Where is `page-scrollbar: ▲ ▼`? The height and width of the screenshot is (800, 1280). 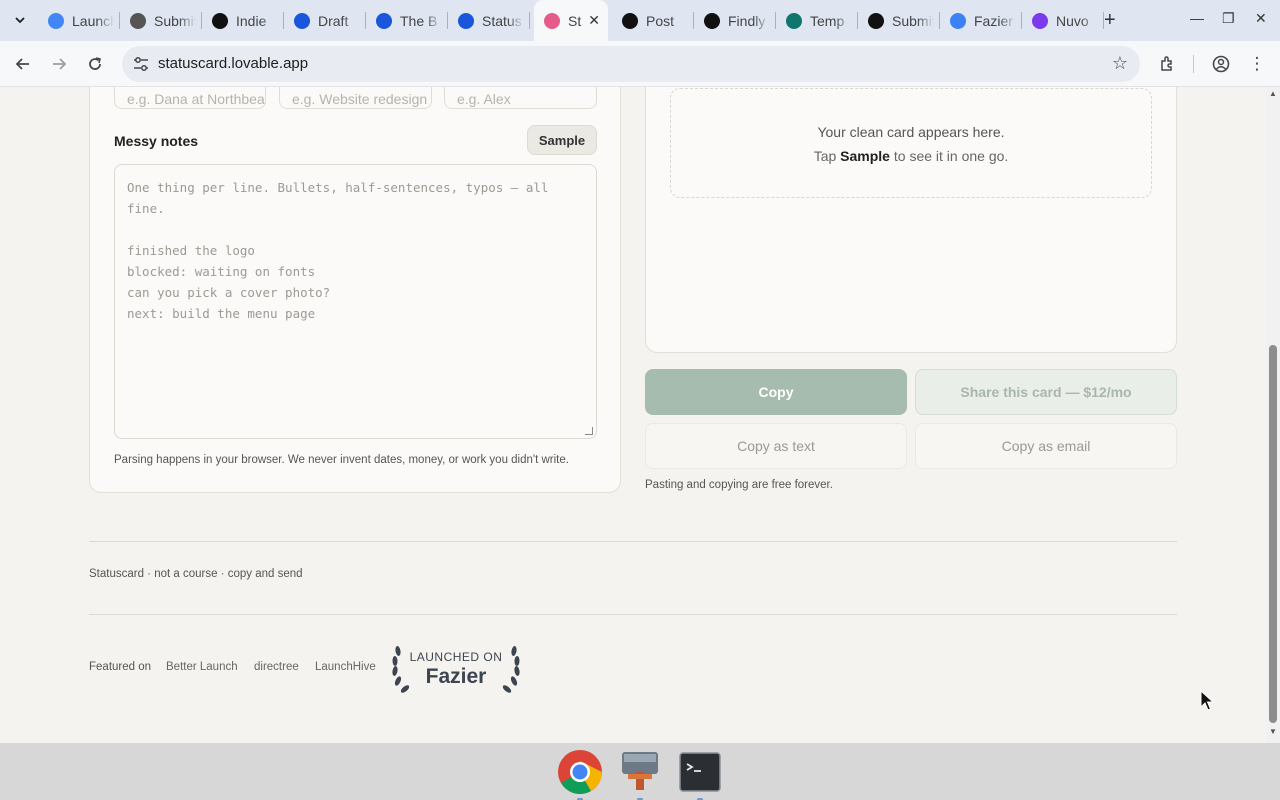 page-scrollbar: ▲ ▼ is located at coordinates (1273, 415).